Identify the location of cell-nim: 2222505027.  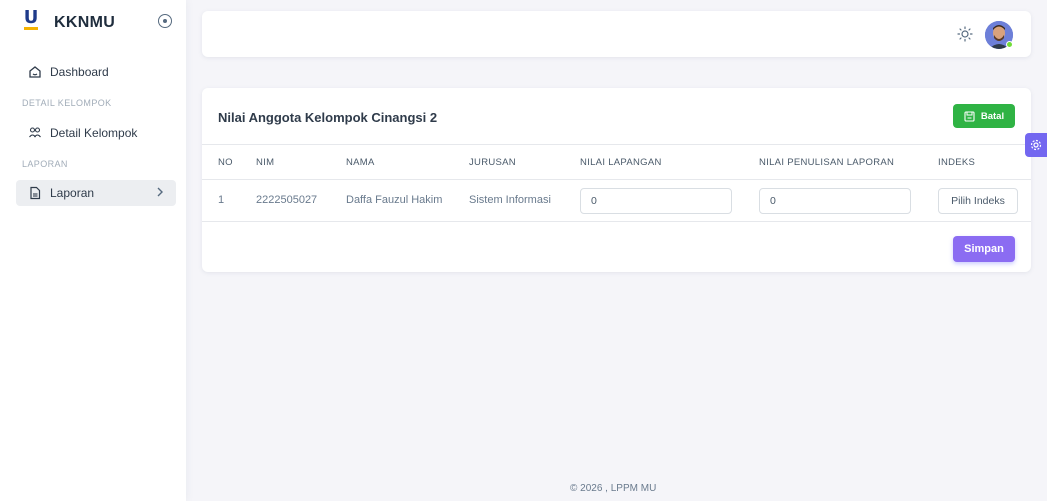
(287, 200).